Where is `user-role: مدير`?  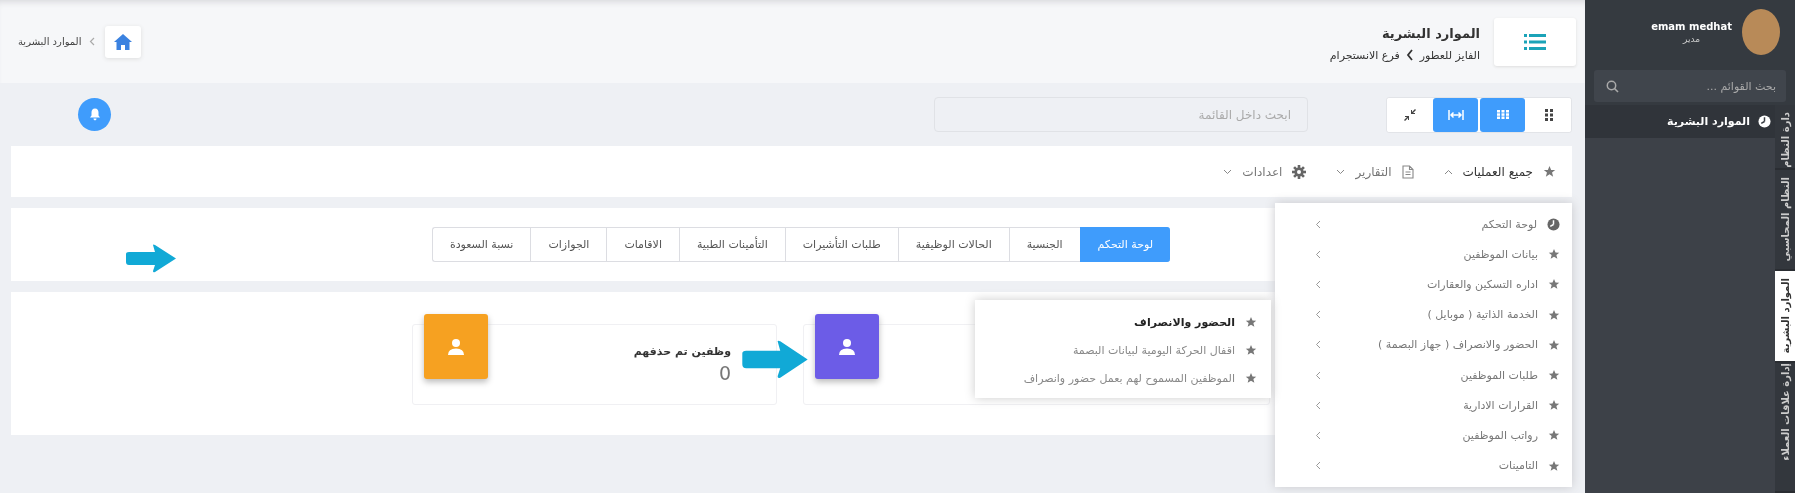
user-role: مدير is located at coordinates (1691, 38).